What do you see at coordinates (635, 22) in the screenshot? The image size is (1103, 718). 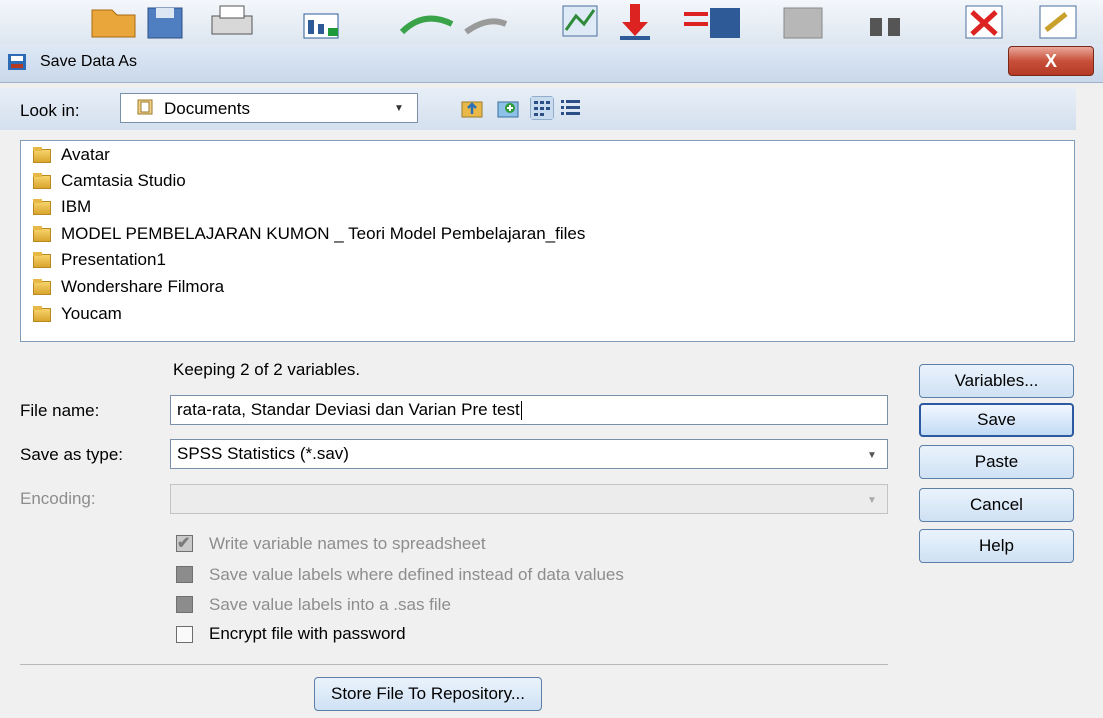 I see `goto-variable-icon` at bounding box center [635, 22].